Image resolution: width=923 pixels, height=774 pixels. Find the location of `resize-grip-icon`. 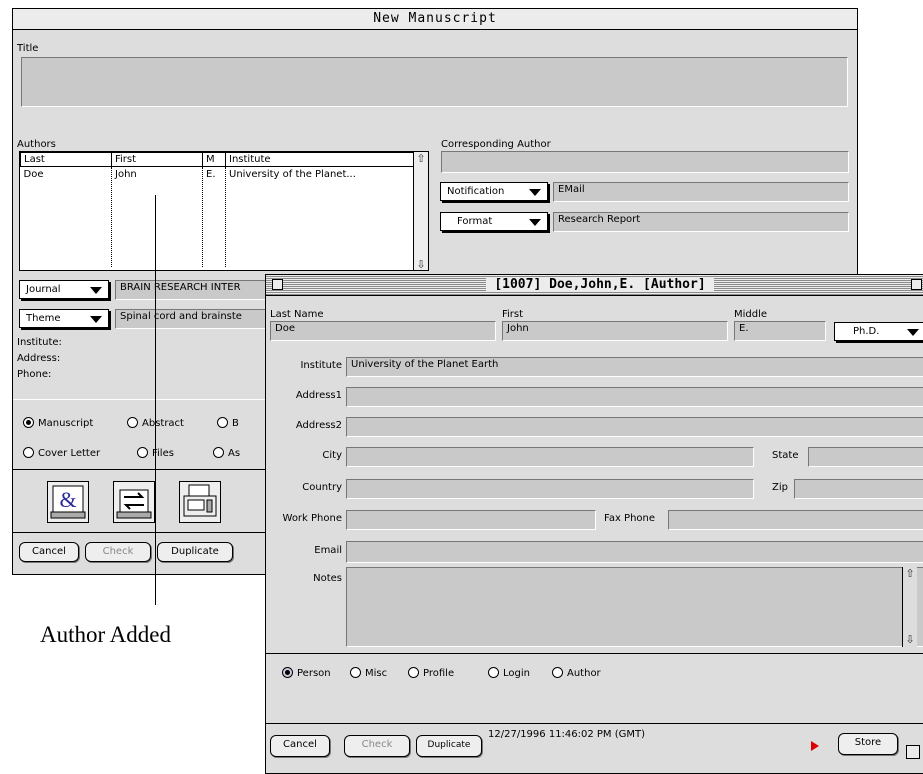

resize-grip-icon is located at coordinates (913, 752).